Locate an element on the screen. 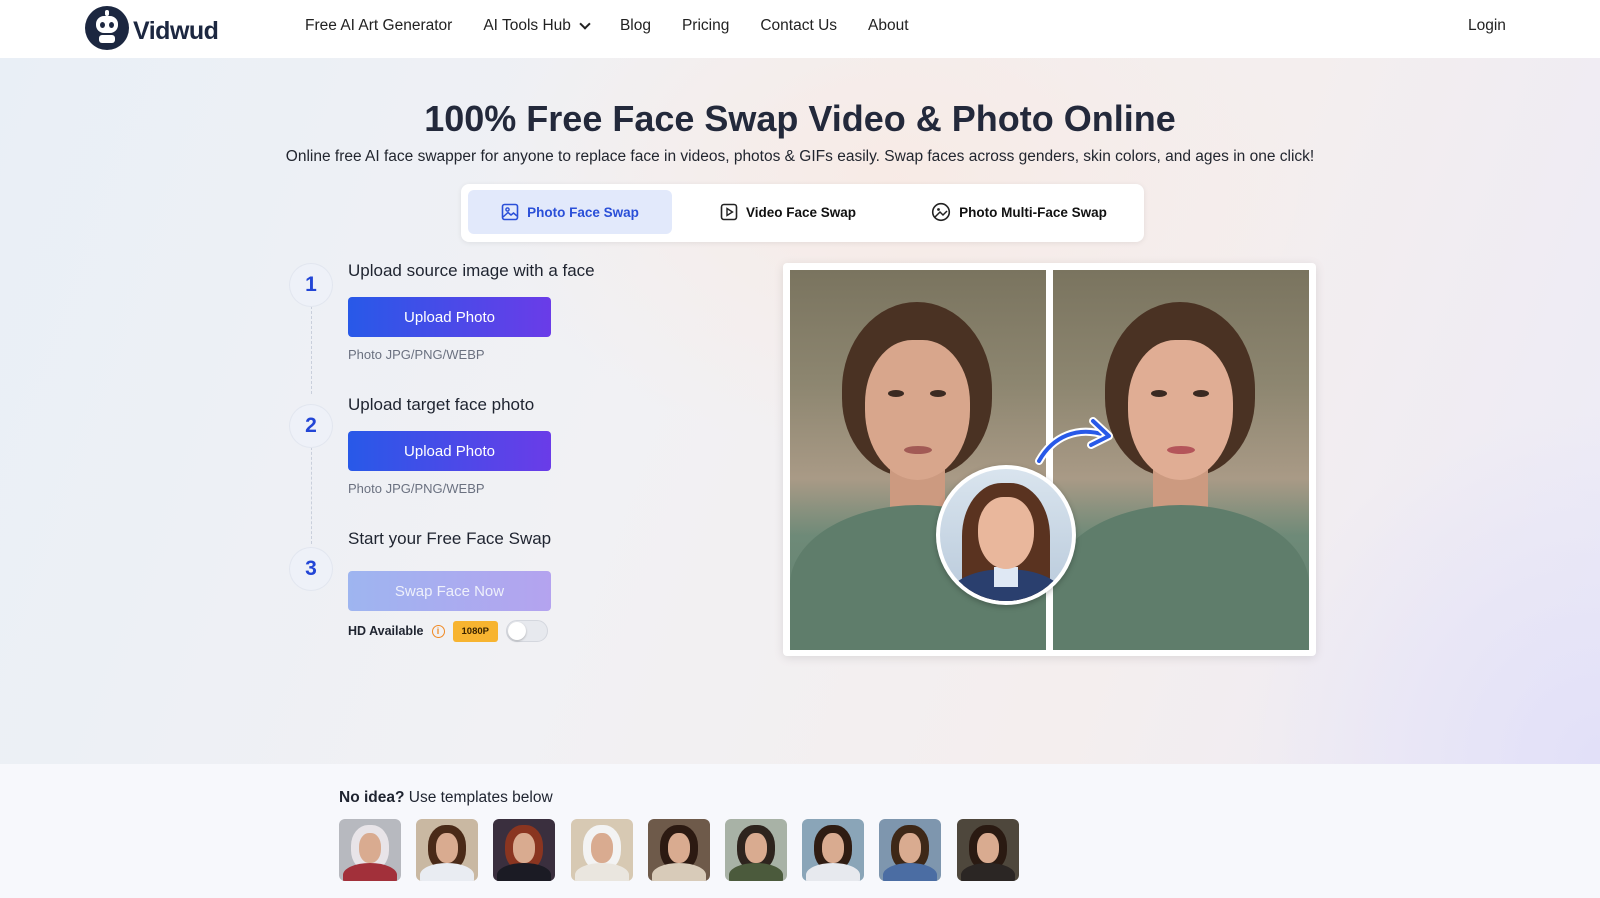 The width and height of the screenshot is (1600, 898). tab-label: Photo Face Swap is located at coordinates (583, 212).